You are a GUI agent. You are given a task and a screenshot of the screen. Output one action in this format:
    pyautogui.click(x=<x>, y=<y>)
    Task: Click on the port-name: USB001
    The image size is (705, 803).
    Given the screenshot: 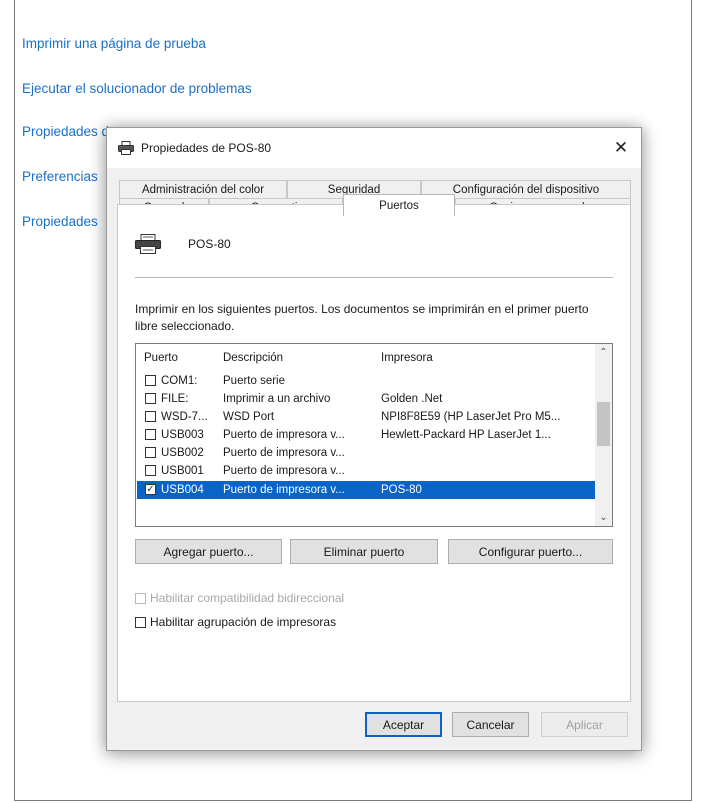 What is the action you would take?
    pyautogui.click(x=182, y=471)
    